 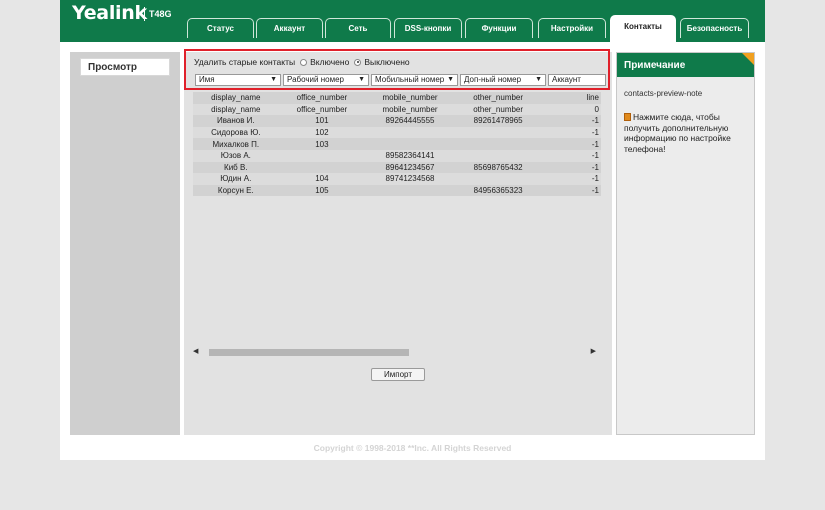 What do you see at coordinates (236, 155) in the screenshot?
I see `table-cell: Юзов А.` at bounding box center [236, 155].